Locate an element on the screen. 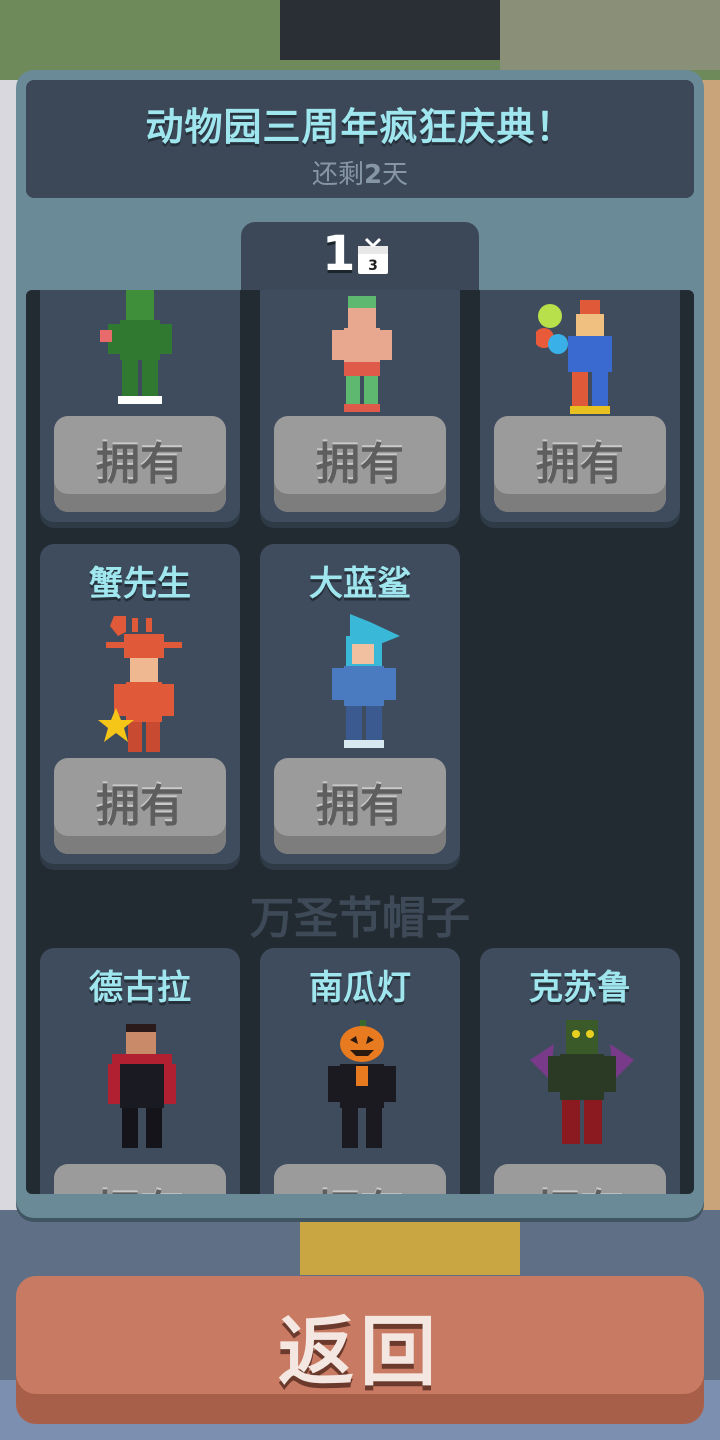  skin-card-pumpkin-lantern: 南瓜灯 拥有 is located at coordinates (360, 1071).